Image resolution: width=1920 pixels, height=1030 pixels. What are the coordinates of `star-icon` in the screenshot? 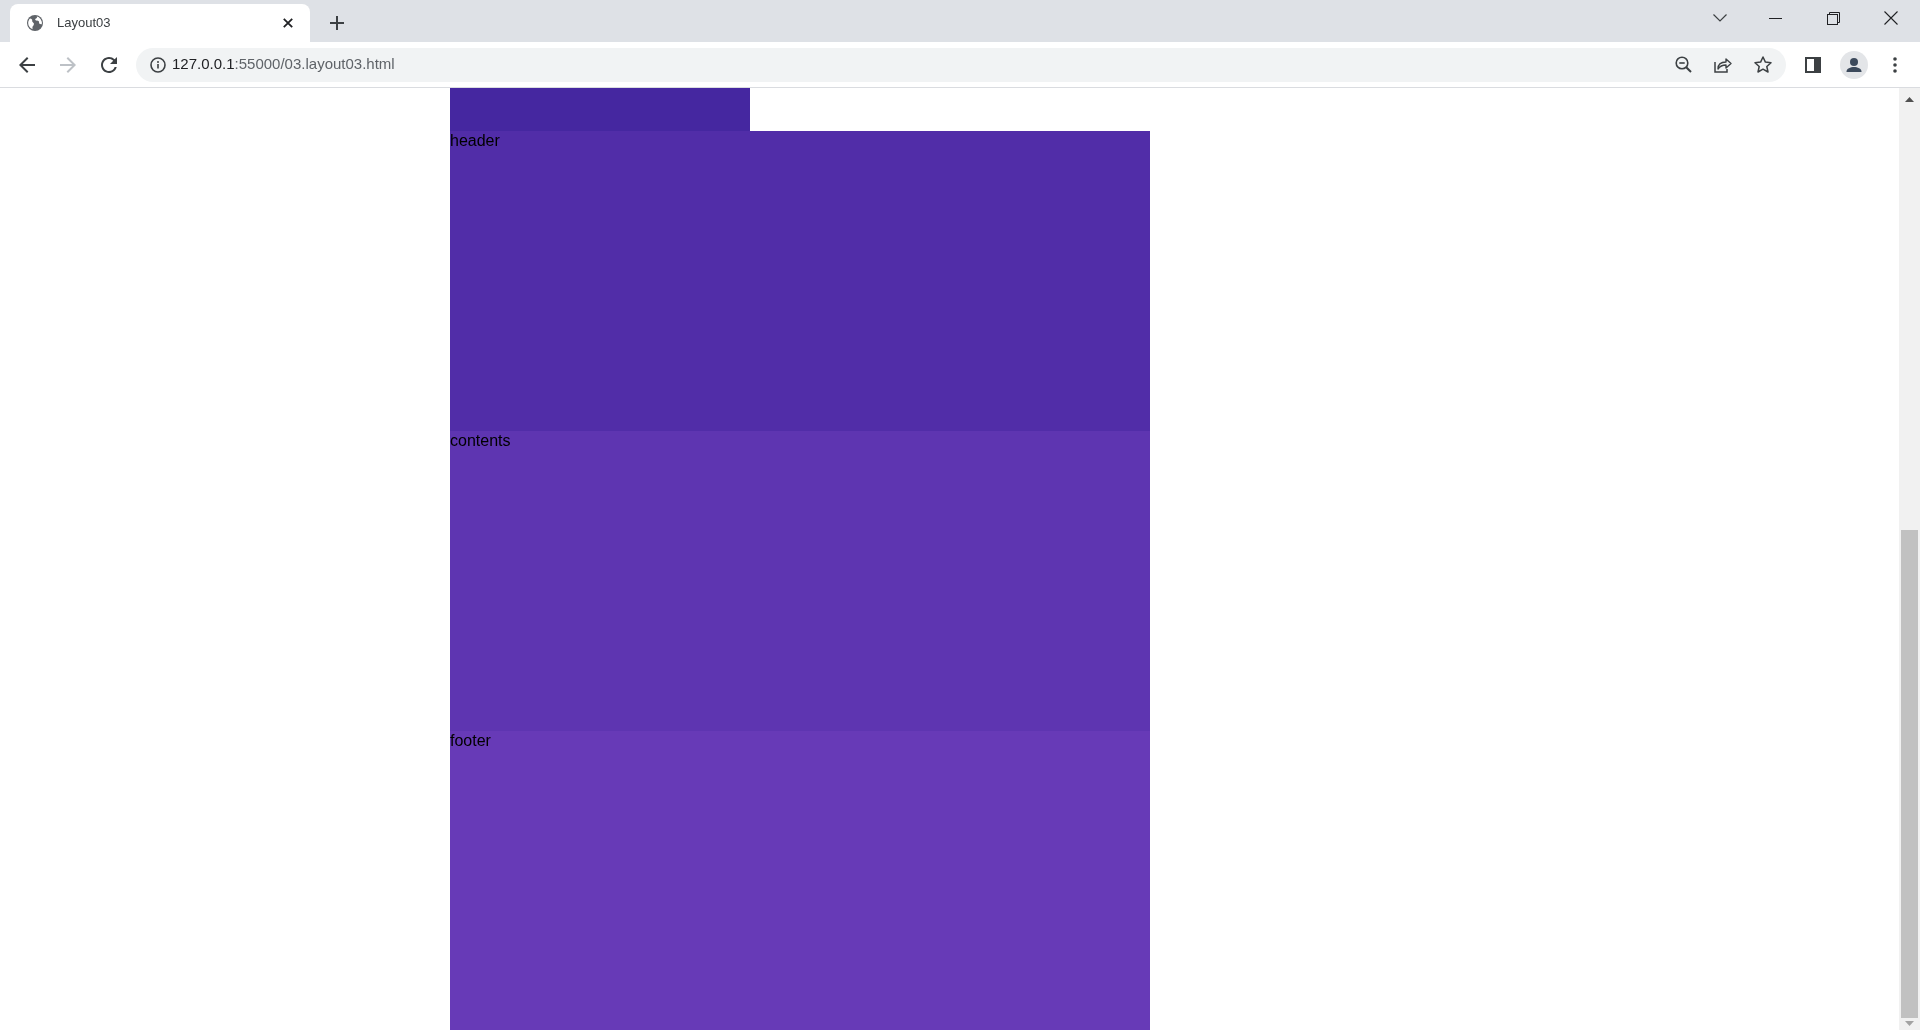 It's located at (1763, 64).